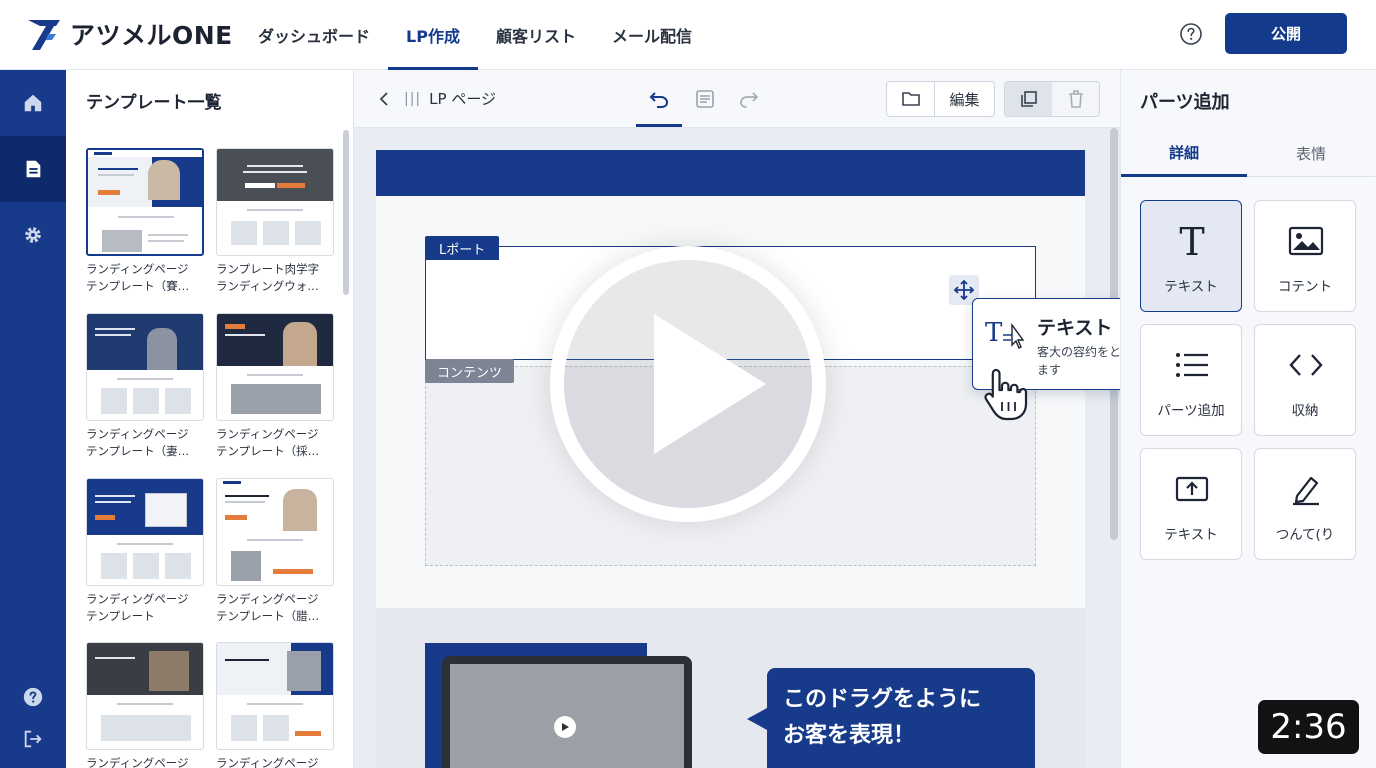 This screenshot has height=768, width=1376. I want to click on tooltip-title: テキスト, so click(1075, 328).